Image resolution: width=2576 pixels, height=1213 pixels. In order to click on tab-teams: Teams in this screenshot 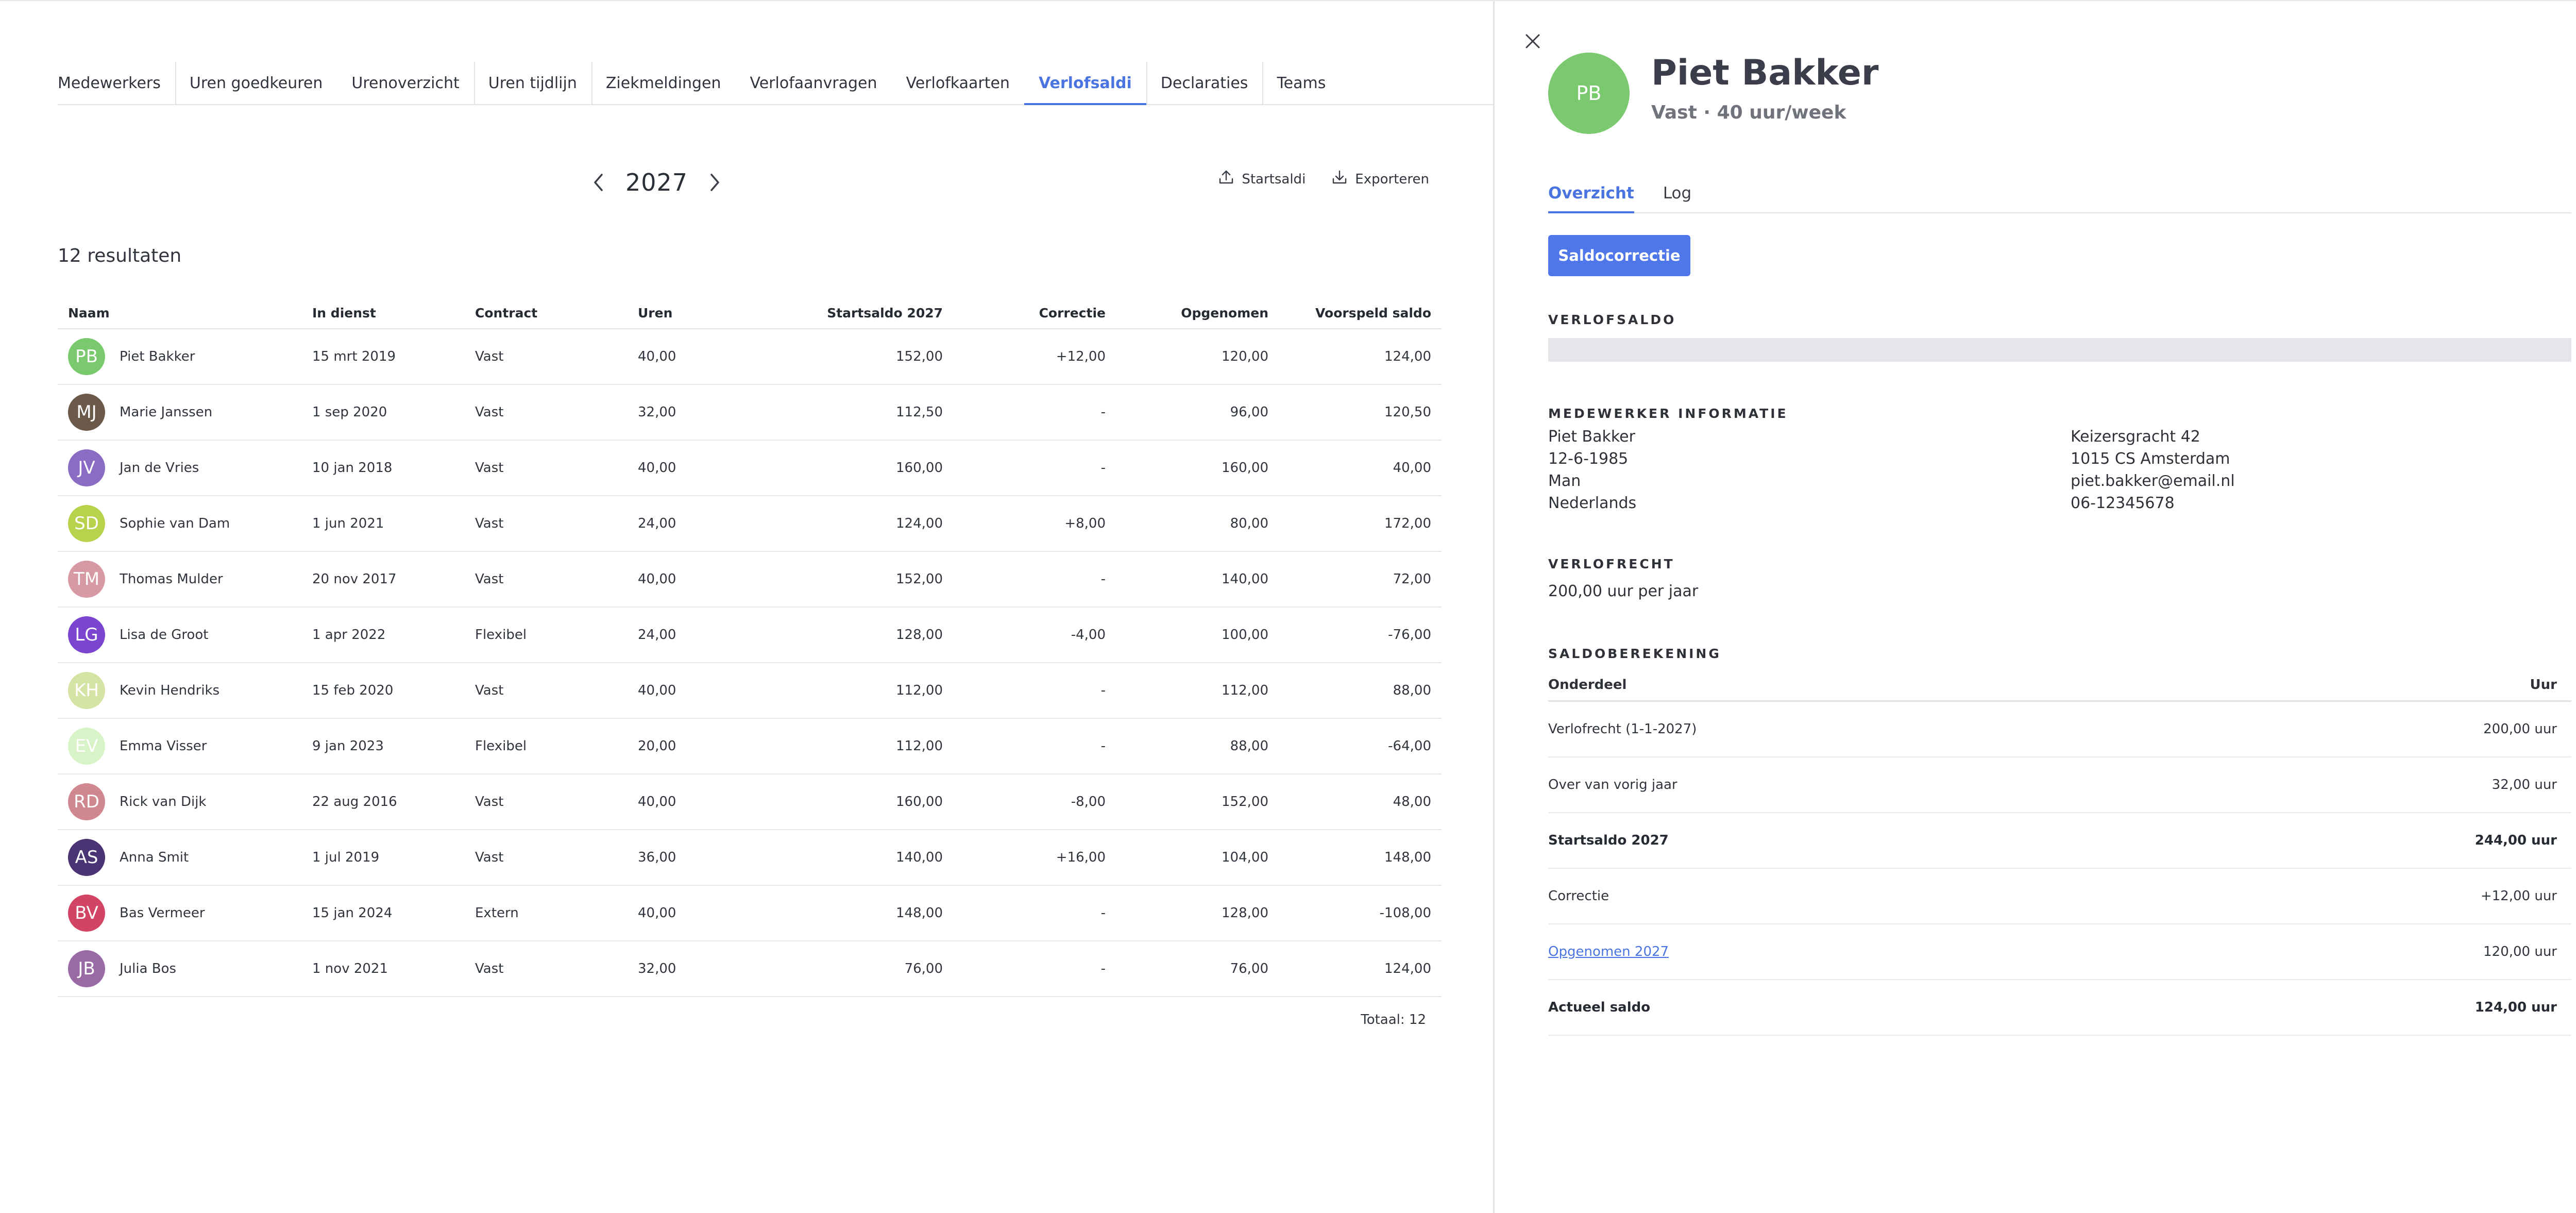, I will do `click(1301, 83)`.